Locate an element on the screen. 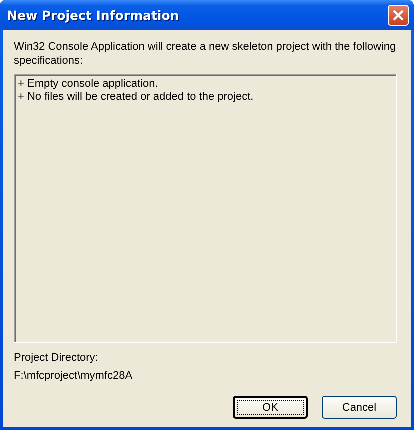 Image resolution: width=414 pixels, height=430 pixels. specification-line: + No files will be created or added to the project. is located at coordinates (136, 97).